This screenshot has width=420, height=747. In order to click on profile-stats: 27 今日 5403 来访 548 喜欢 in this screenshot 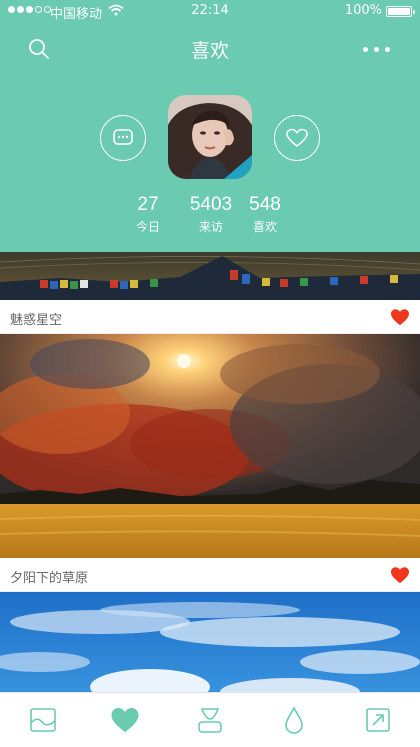, I will do `click(210, 217)`.